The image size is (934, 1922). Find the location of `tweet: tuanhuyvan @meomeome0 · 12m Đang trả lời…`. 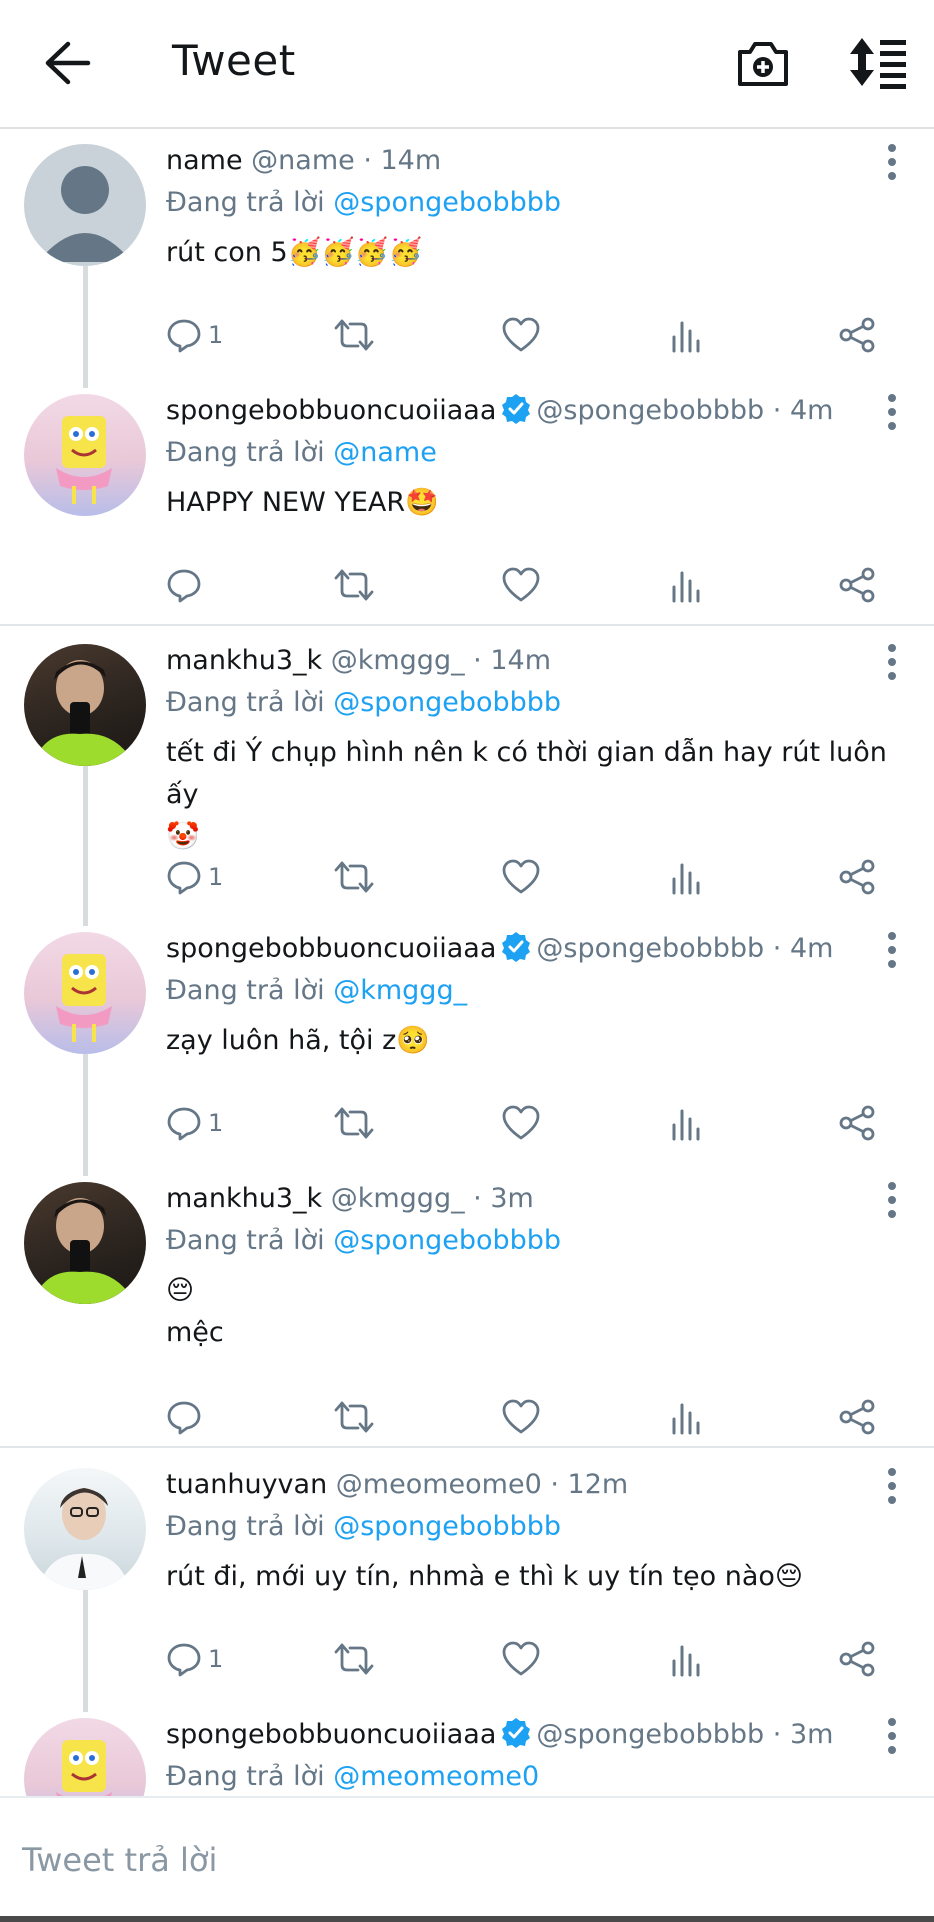

tweet: tuanhuyvan @meomeome0 · 12m Đang trả lời… is located at coordinates (467, 1582).